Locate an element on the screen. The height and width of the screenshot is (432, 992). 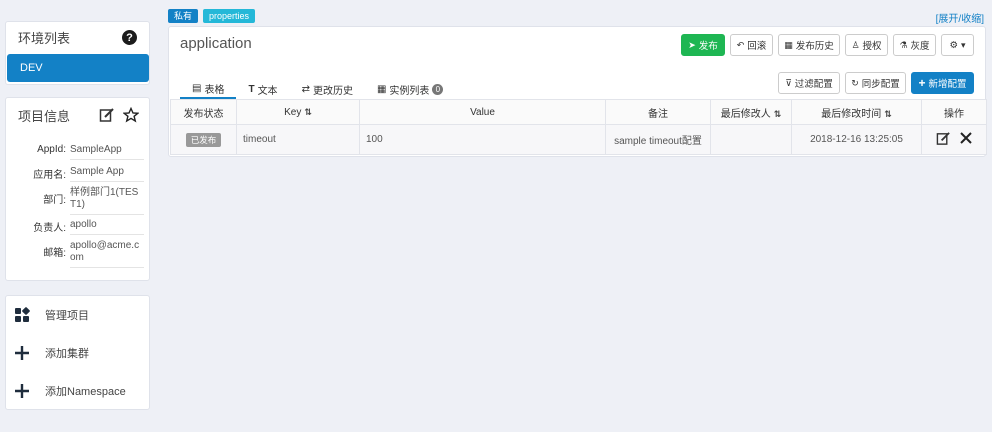
gray-release-button: ⚗ 灰度 is located at coordinates (914, 45).